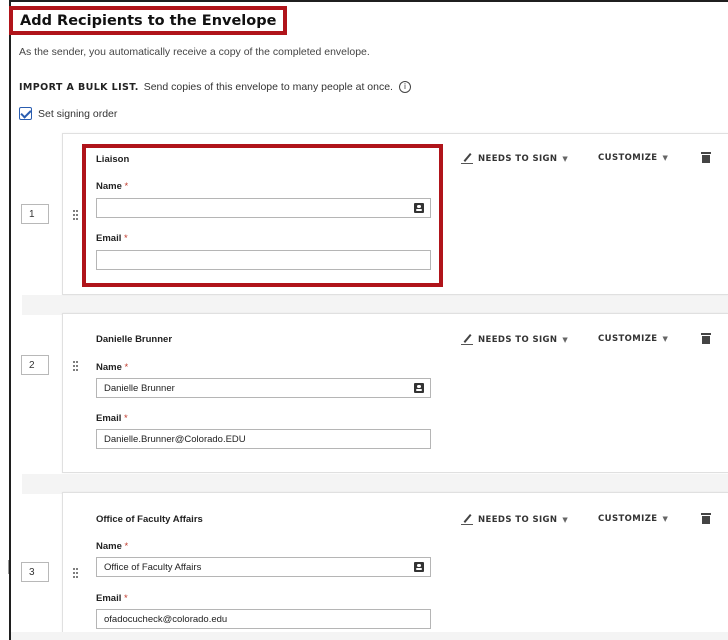 The width and height of the screenshot is (728, 640). Describe the element at coordinates (25, 113) in the screenshot. I see `signing-order-checkbox` at that location.